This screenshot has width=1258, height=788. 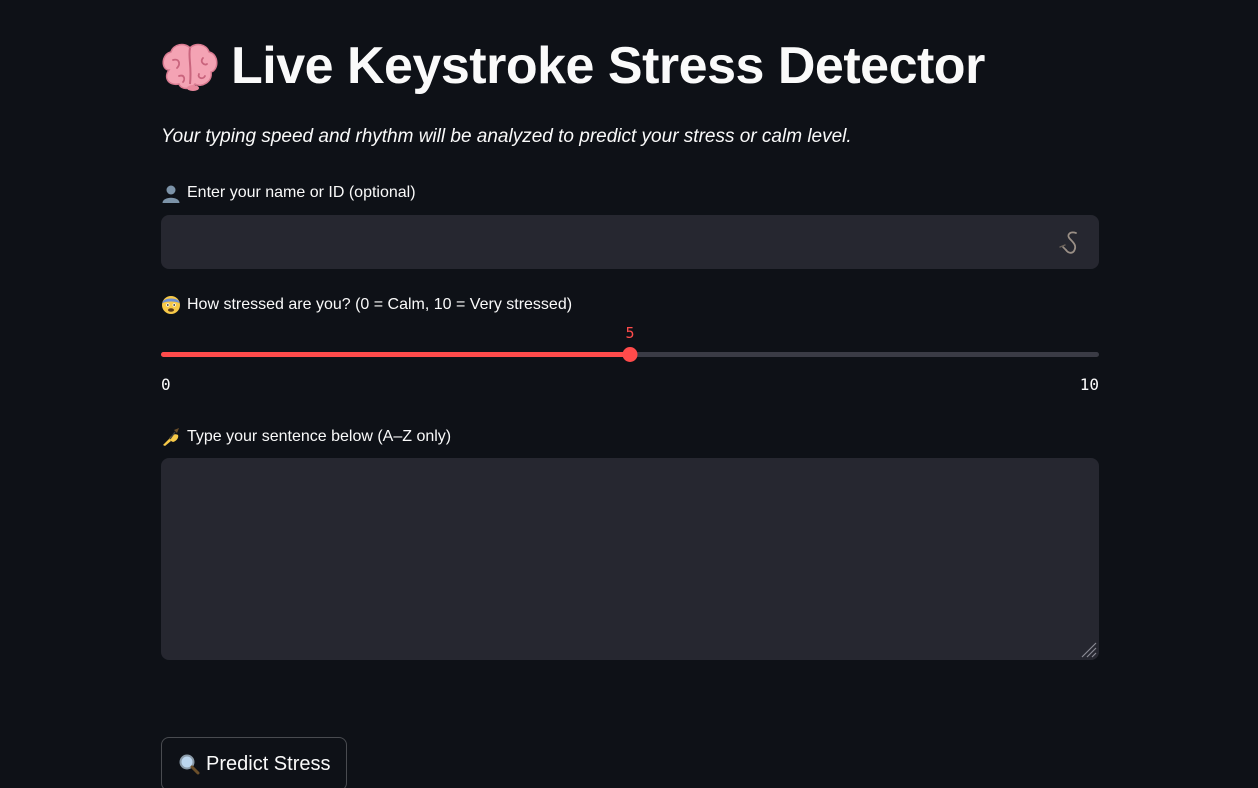 I want to click on name-input-container, so click(x=630, y=242).